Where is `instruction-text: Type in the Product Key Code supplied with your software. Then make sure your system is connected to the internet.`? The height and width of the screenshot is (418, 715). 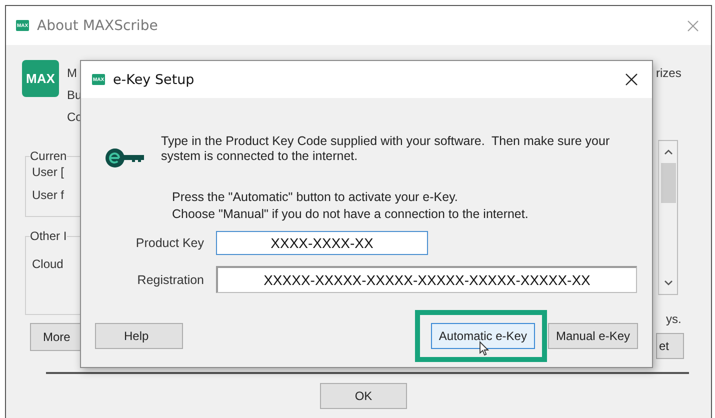 instruction-text: Type in the Product Key Code supplied with your software. Then make sure your system is connected to the internet. is located at coordinates (386, 149).